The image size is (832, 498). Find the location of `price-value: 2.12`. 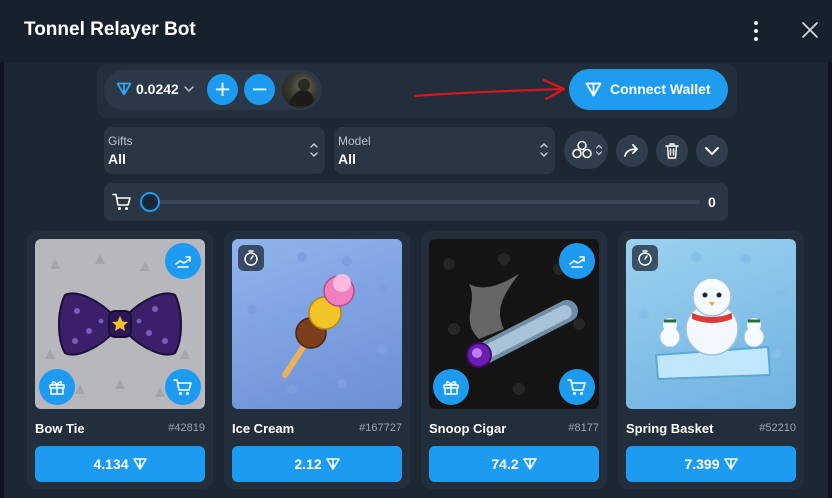

price-value: 2.12 is located at coordinates (308, 464).